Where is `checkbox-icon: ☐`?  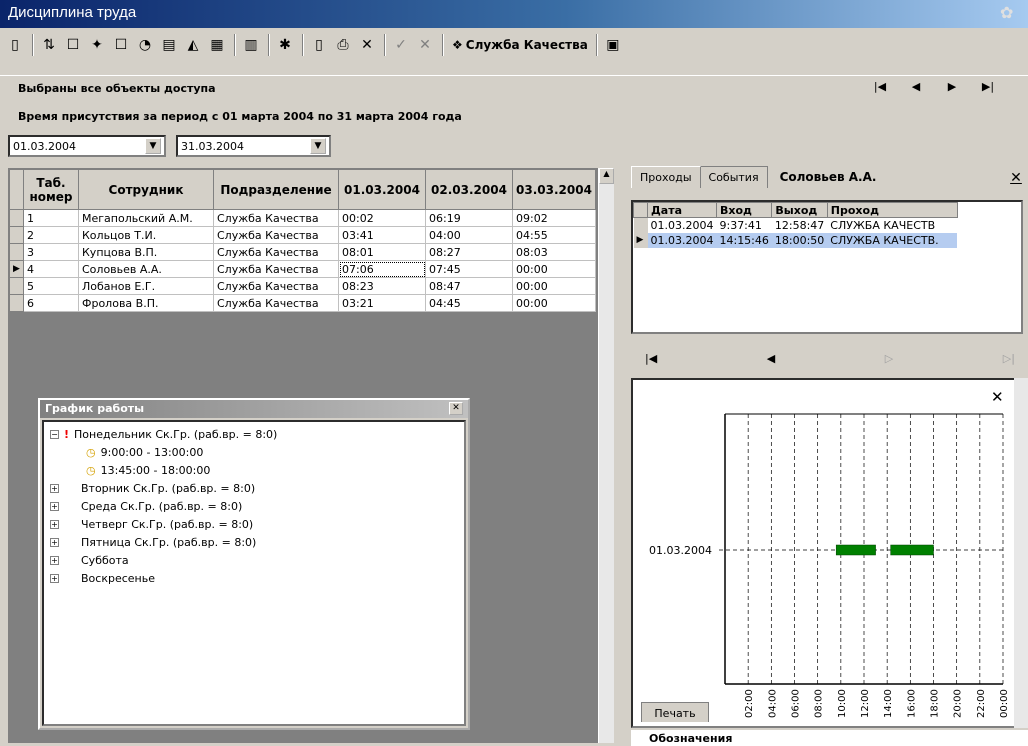
checkbox-icon: ☐ is located at coordinates (73, 45).